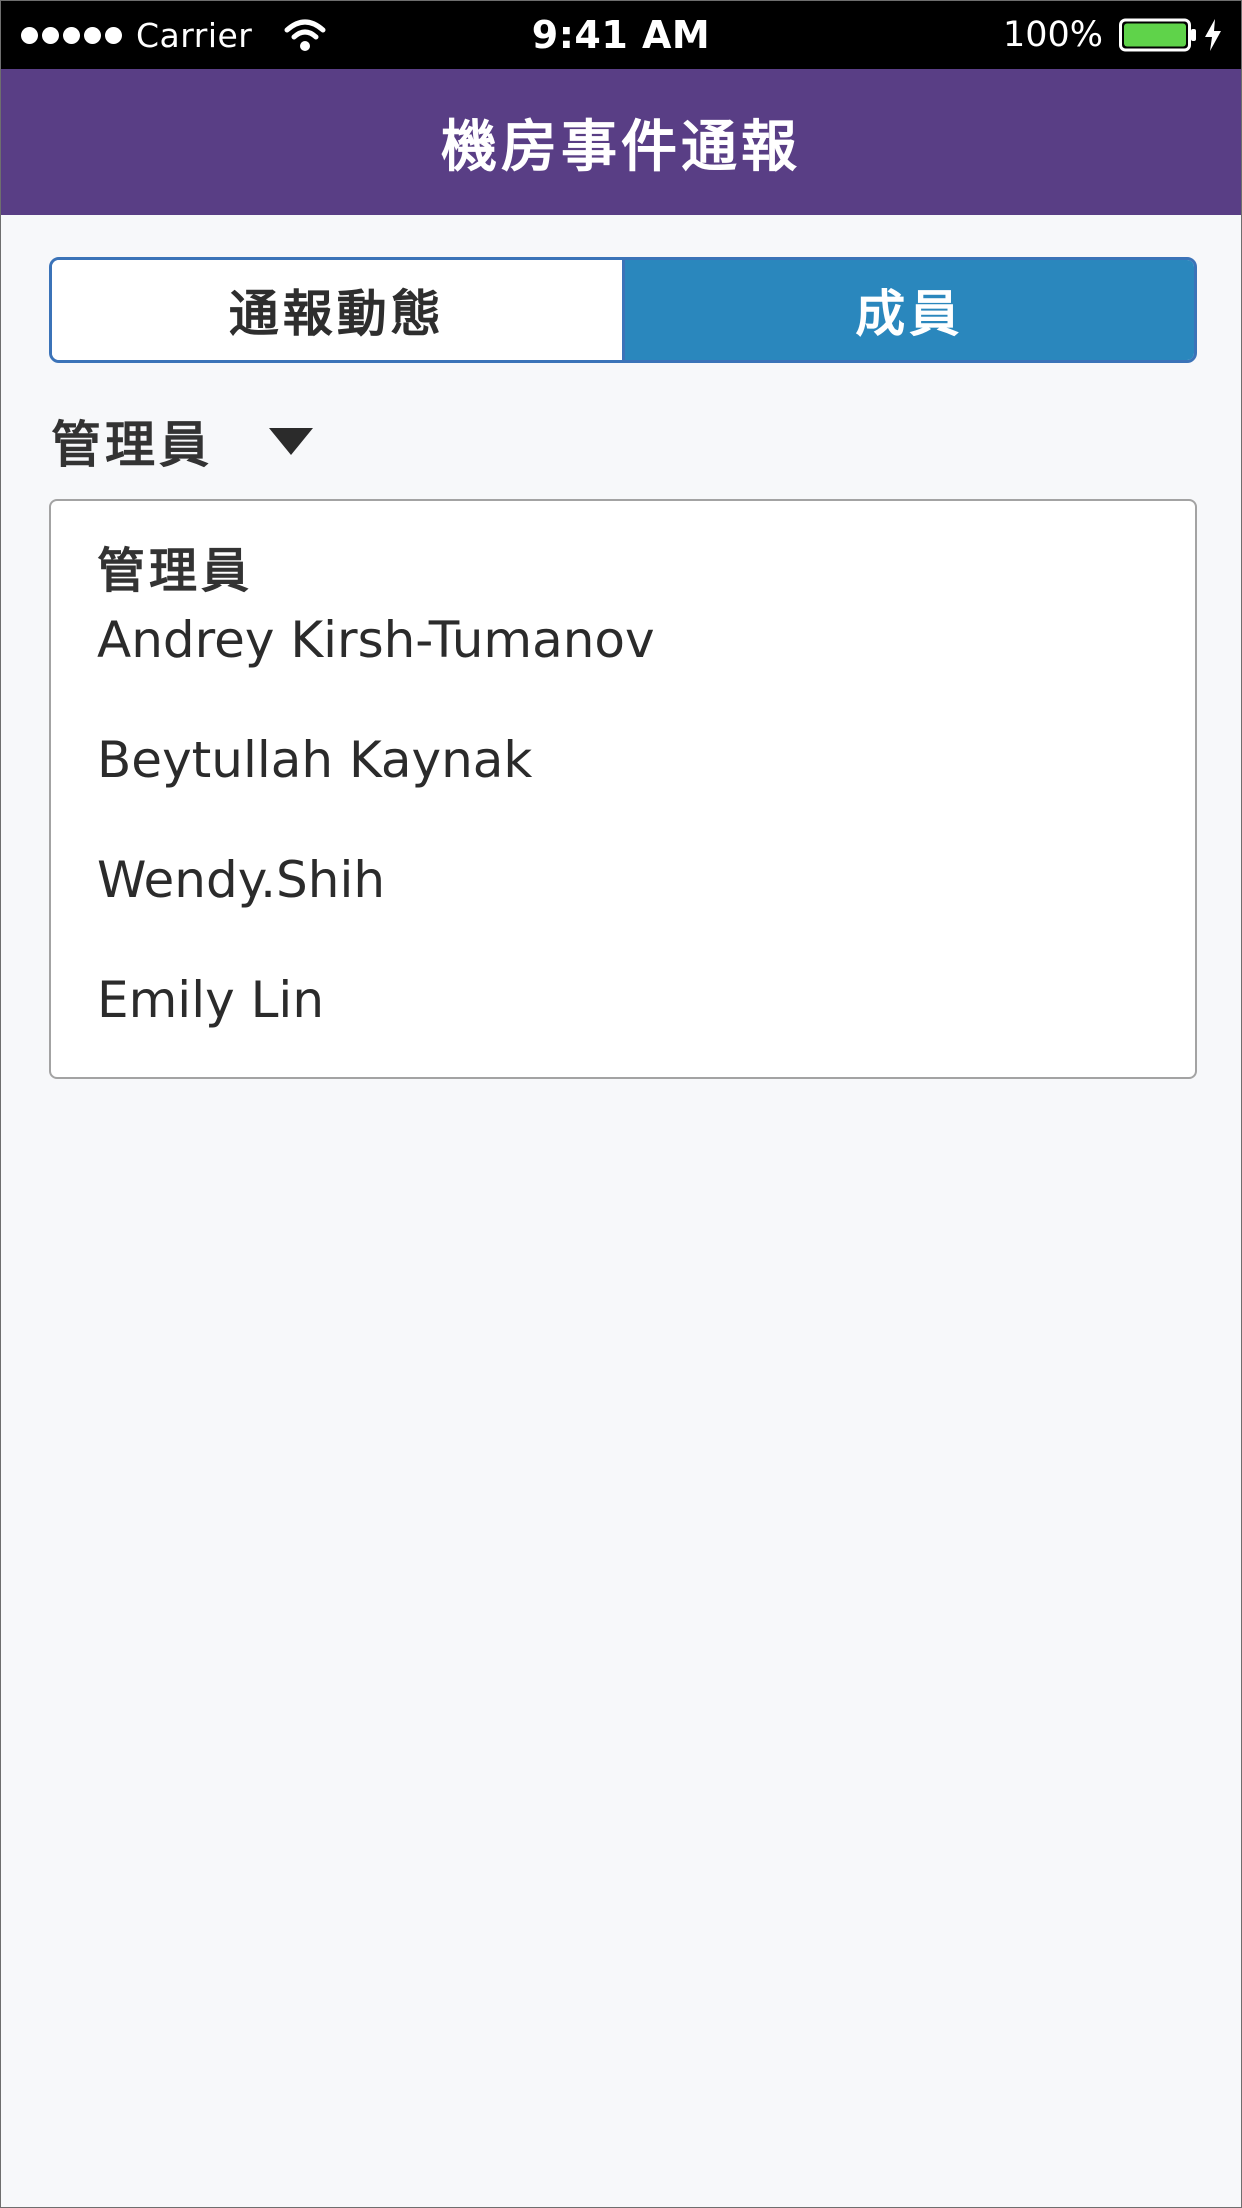  Describe the element at coordinates (241, 880) in the screenshot. I see `member-item: Wendy.Shih` at that location.